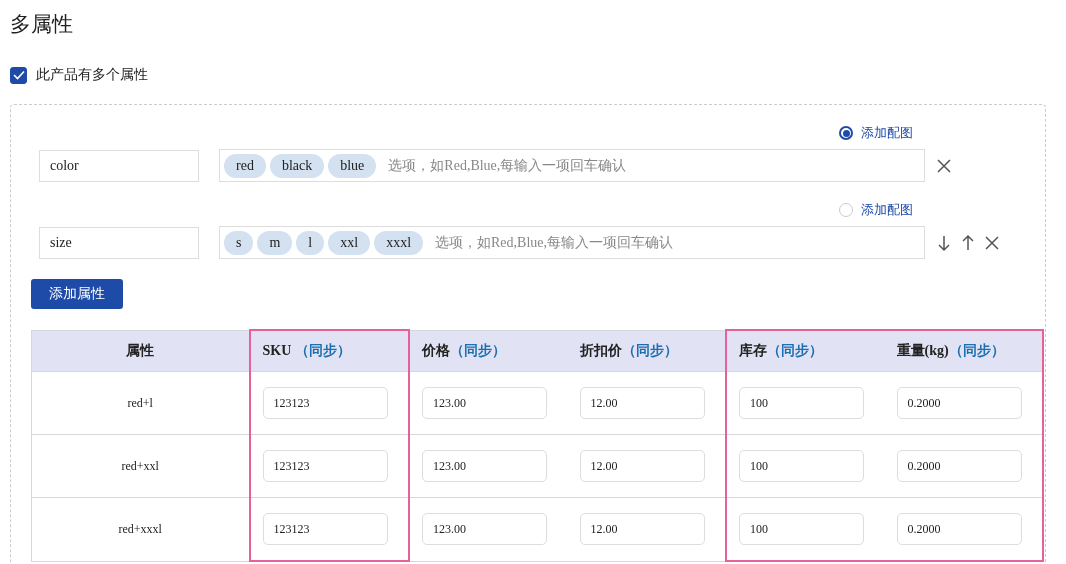 This screenshot has height=564, width=1066. Describe the element at coordinates (119, 242) in the screenshot. I see `attribute-name-field: size` at that location.